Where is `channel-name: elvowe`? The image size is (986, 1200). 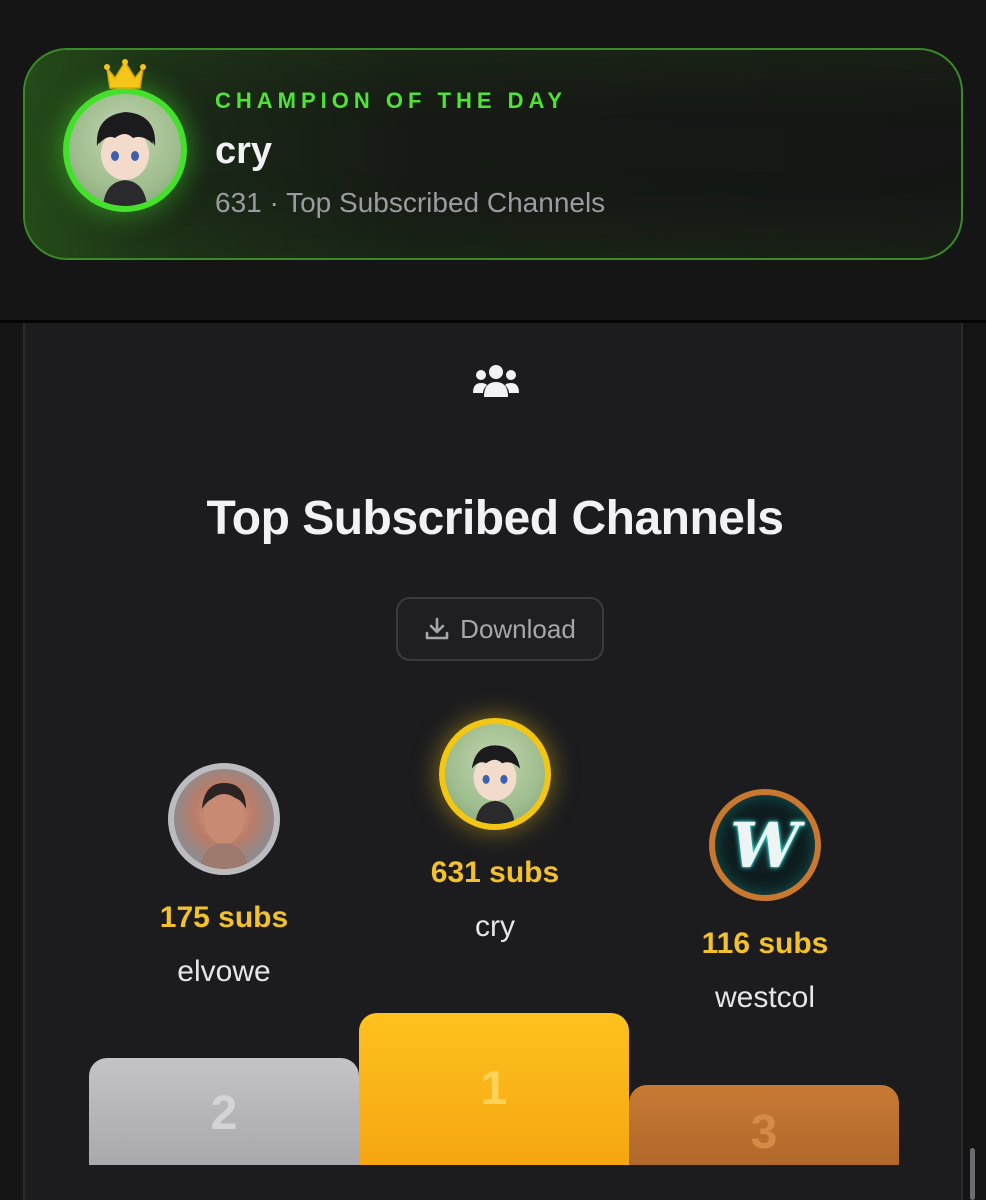
channel-name: elvowe is located at coordinates (224, 972).